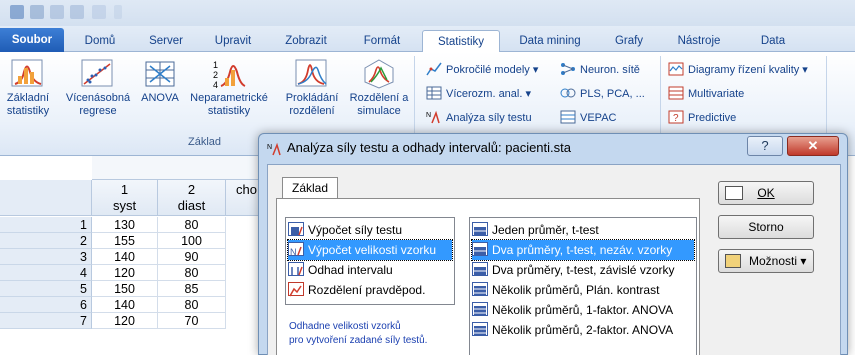 The image size is (855, 355). I want to click on list-item-odhad-intervalu: Odhad intervalu, so click(370, 270).